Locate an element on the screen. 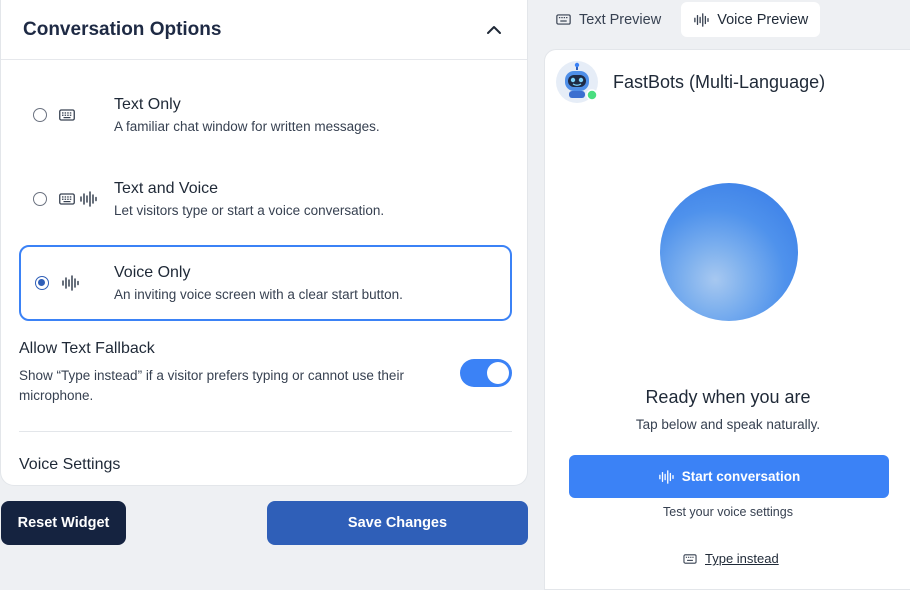 The height and width of the screenshot is (590, 910). voice-orb is located at coordinates (729, 252).